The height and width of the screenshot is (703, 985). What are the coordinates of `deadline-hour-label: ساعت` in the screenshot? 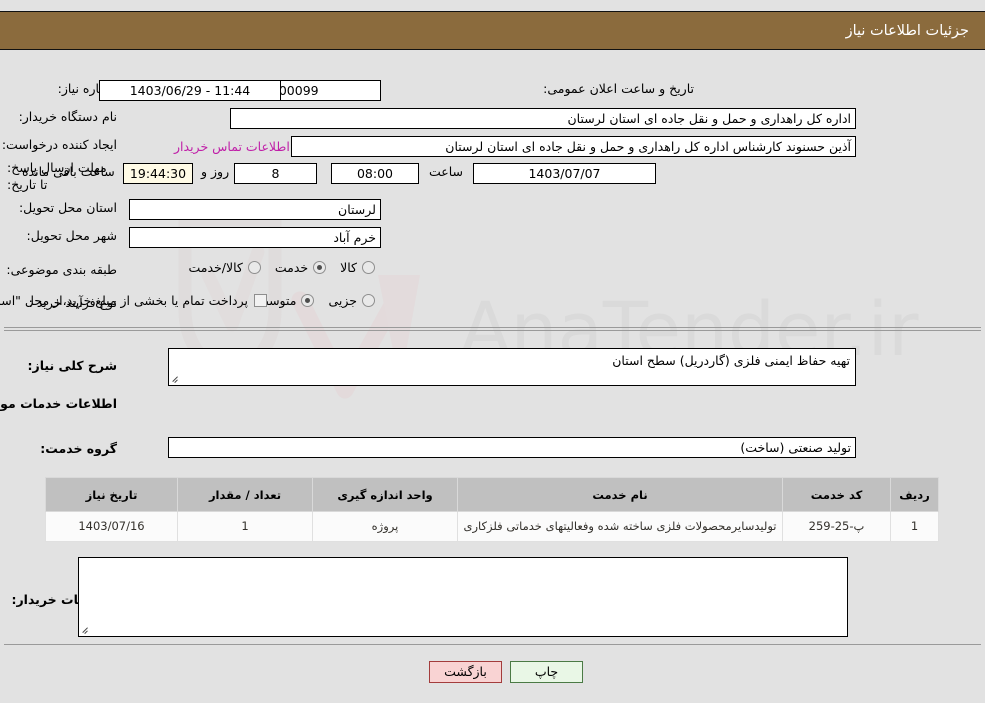 It's located at (446, 171).